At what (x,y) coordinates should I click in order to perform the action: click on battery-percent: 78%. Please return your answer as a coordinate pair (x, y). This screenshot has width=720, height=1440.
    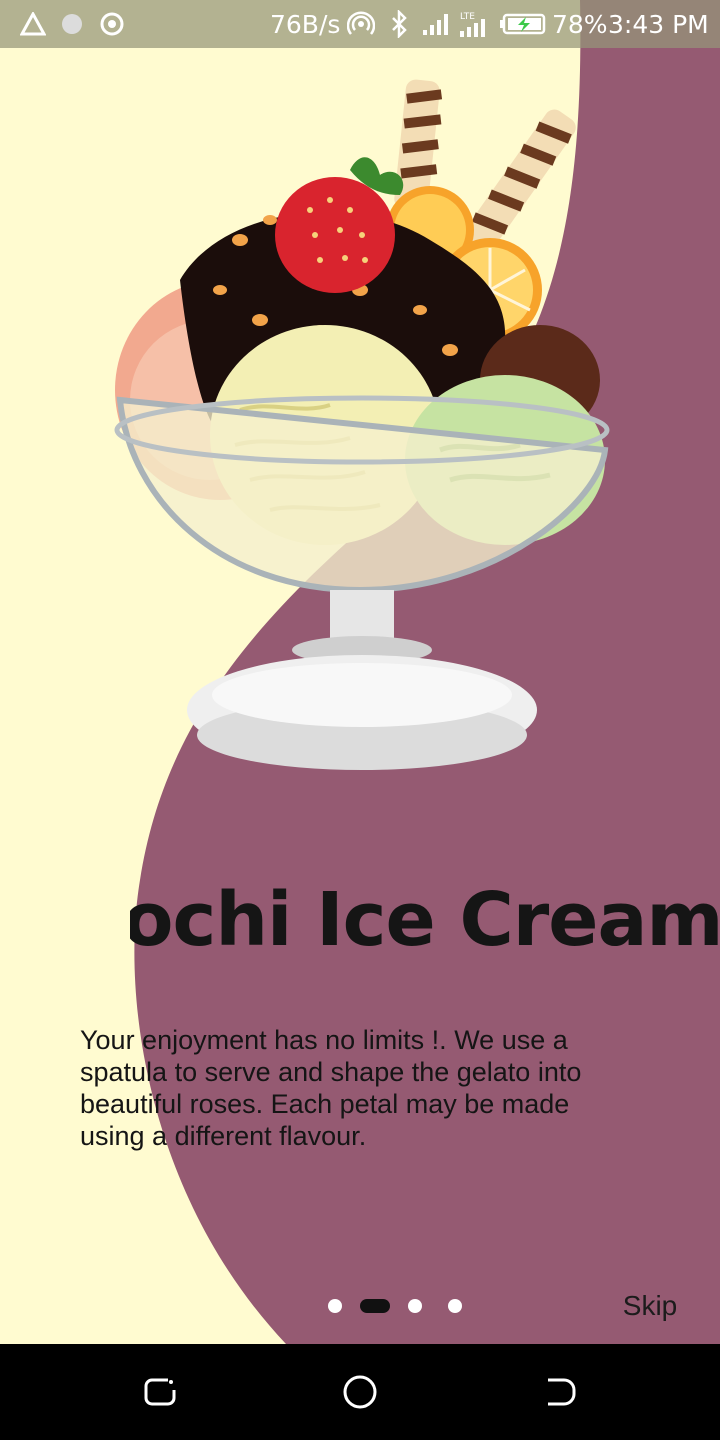
    Looking at the image, I should click on (580, 24).